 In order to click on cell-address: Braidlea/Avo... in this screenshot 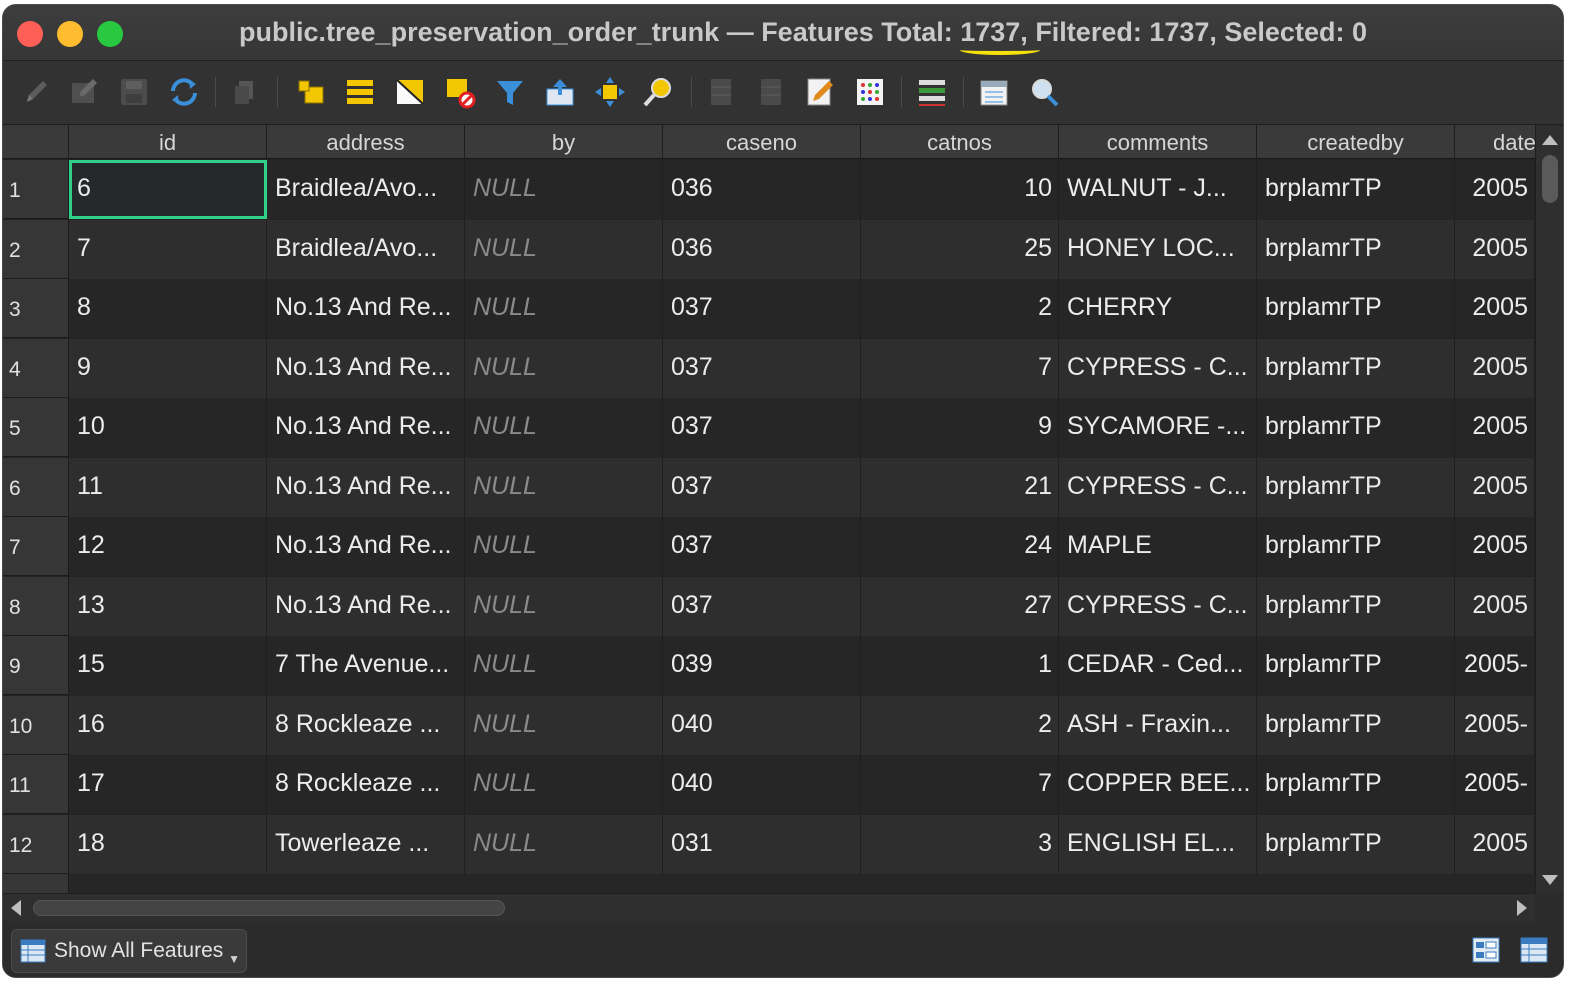, I will do `click(366, 189)`.